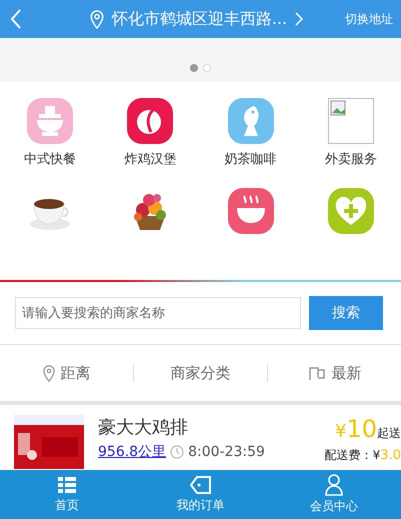 The image size is (401, 519). Describe the element at coordinates (390, 455) in the screenshot. I see `delivery-fee: 3.0` at that location.